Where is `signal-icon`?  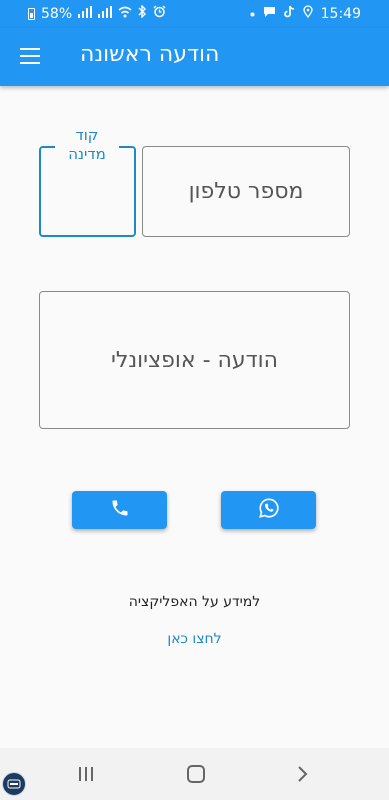 signal-icon is located at coordinates (85, 13).